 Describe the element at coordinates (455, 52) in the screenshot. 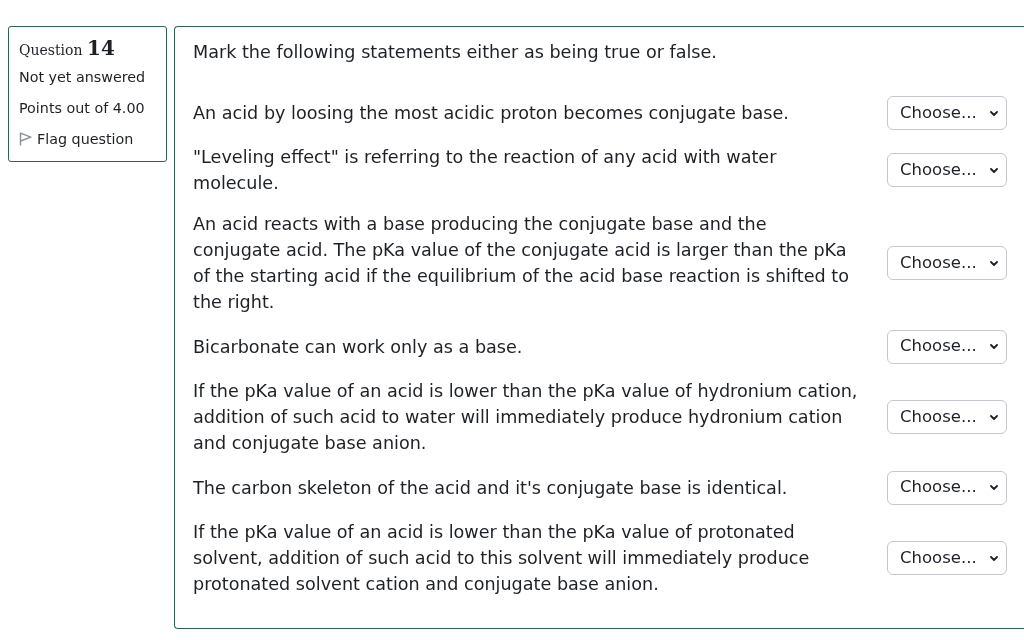

I see `question-prompt: Mark the following statements either as being true or false.` at that location.